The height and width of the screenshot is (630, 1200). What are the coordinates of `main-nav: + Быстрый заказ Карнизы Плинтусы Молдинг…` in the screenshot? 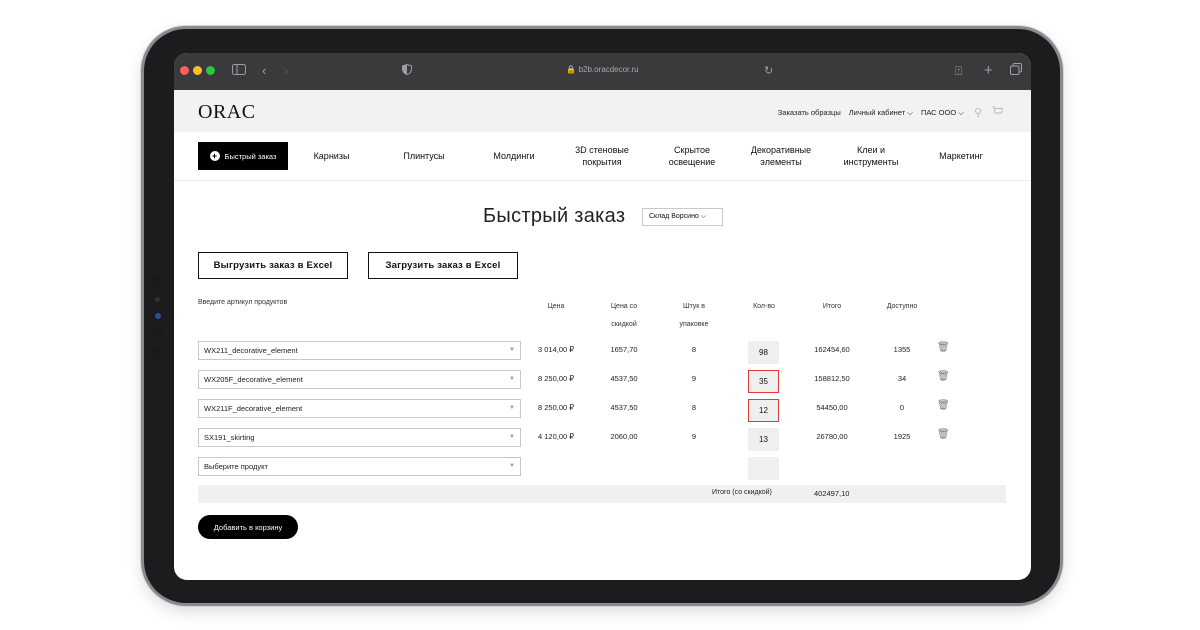 It's located at (602, 156).